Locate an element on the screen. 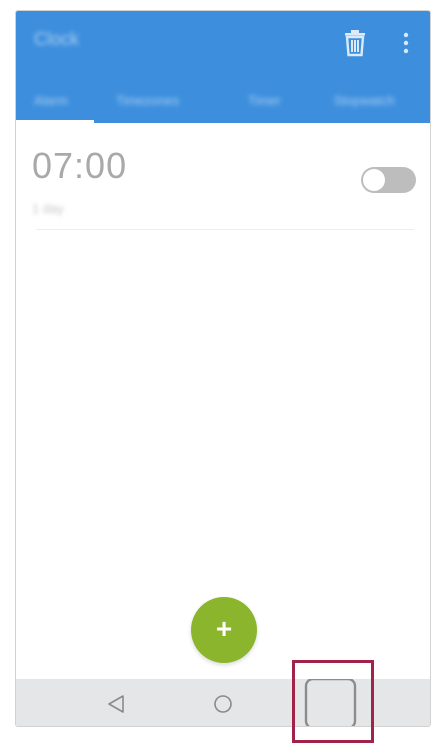 Image resolution: width=443 pixels, height=745 pixels. highlight-box is located at coordinates (333, 701).